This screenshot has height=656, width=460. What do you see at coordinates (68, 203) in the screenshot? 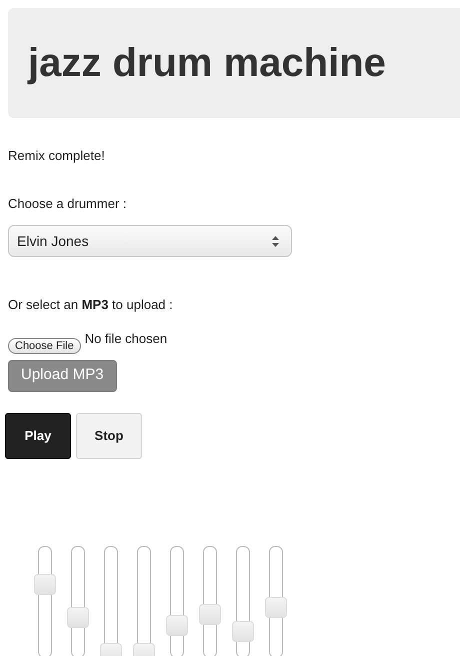
I see `drummer-label: Choose a drummer :` at bounding box center [68, 203].